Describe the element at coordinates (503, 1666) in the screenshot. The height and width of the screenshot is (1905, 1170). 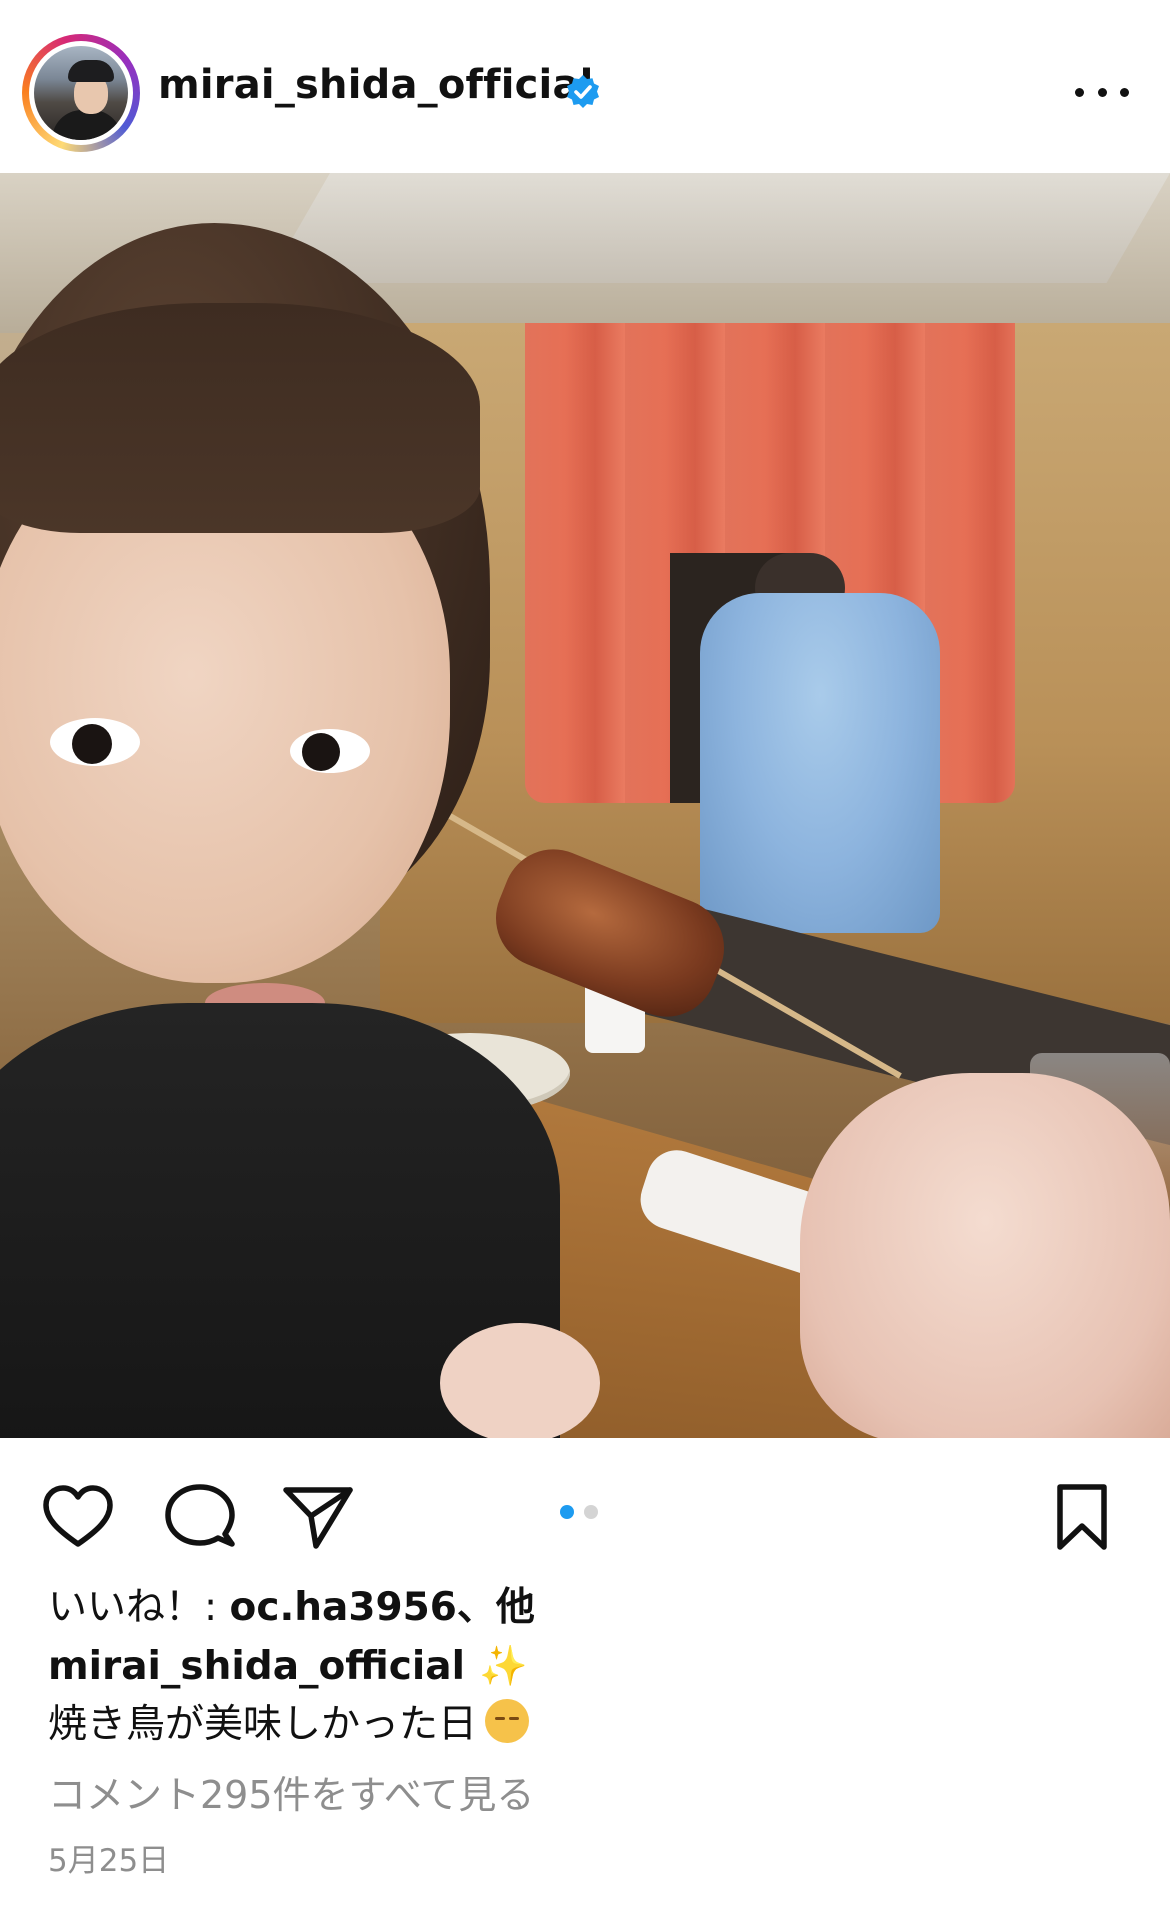
I see `sparkles-emoji: ✨` at that location.